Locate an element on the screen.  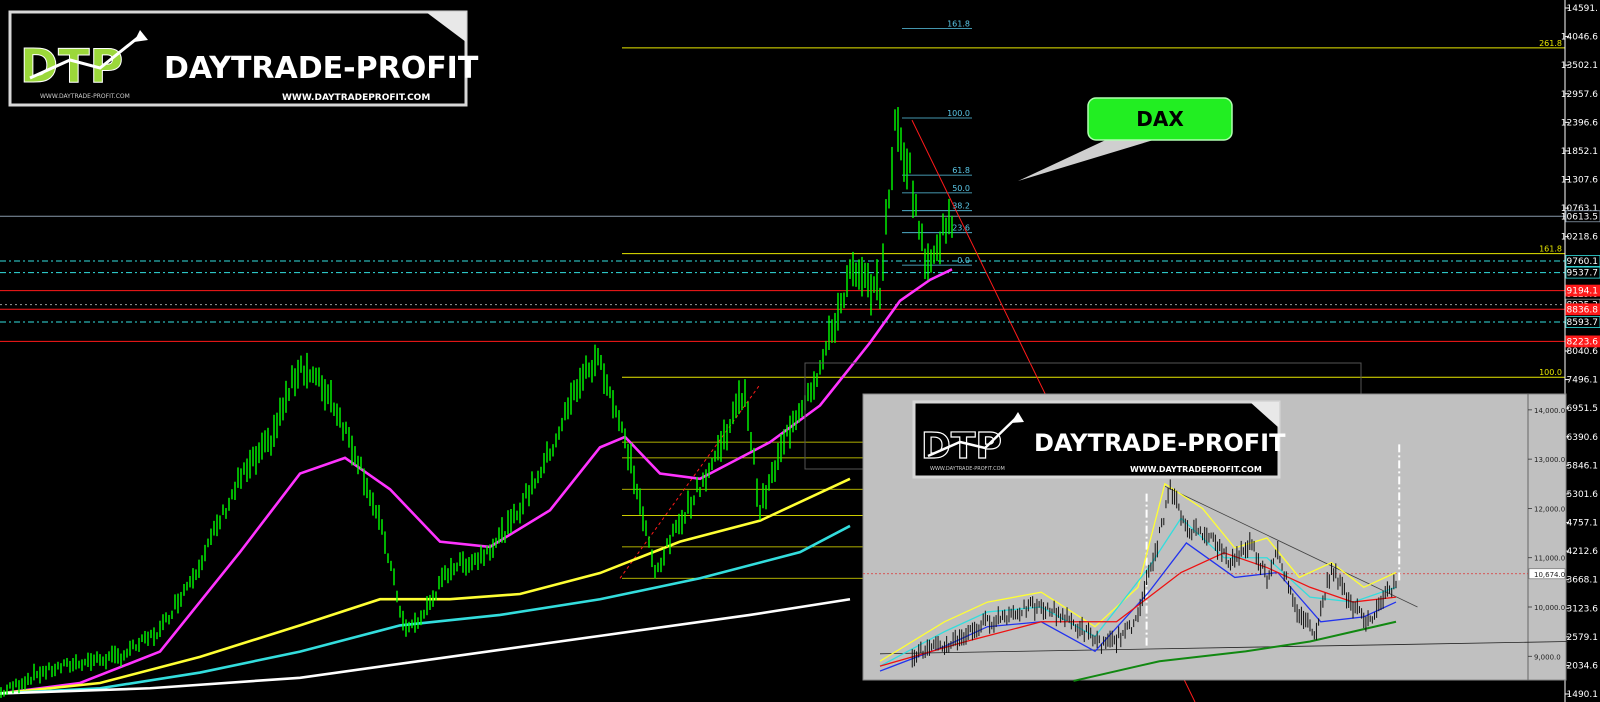
fib-level-label: 161.8 is located at coordinates (1550, 249).